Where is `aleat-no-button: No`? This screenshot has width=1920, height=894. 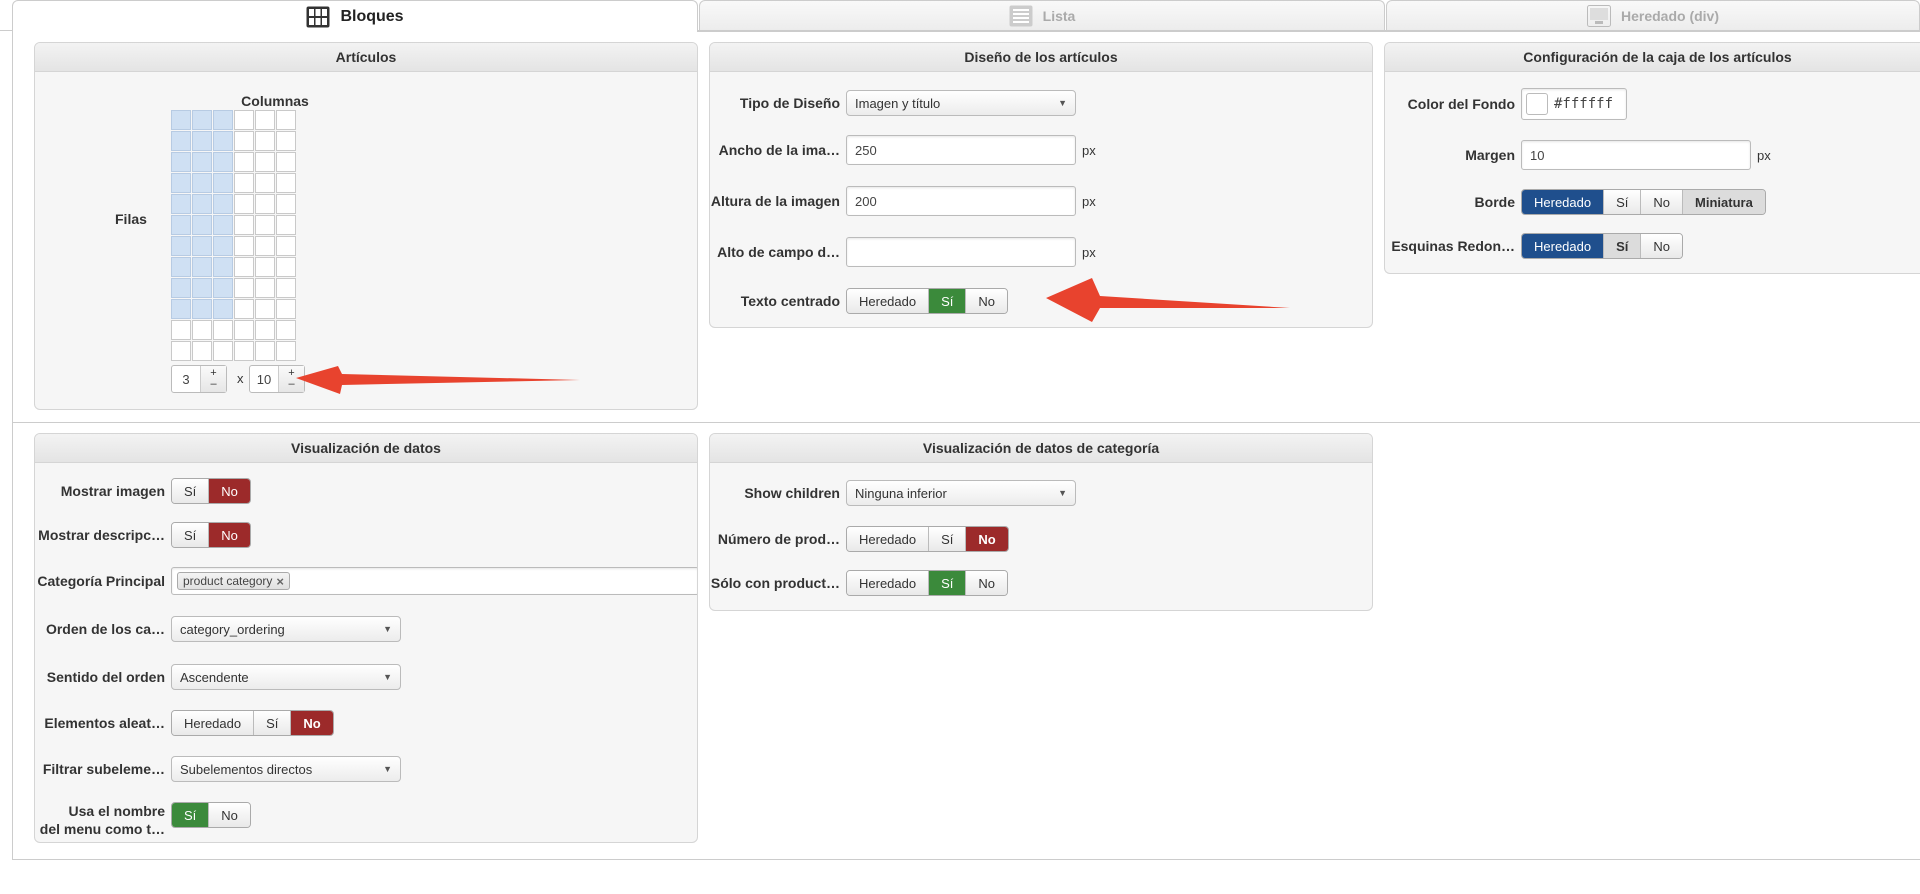 aleat-no-button: No is located at coordinates (312, 723).